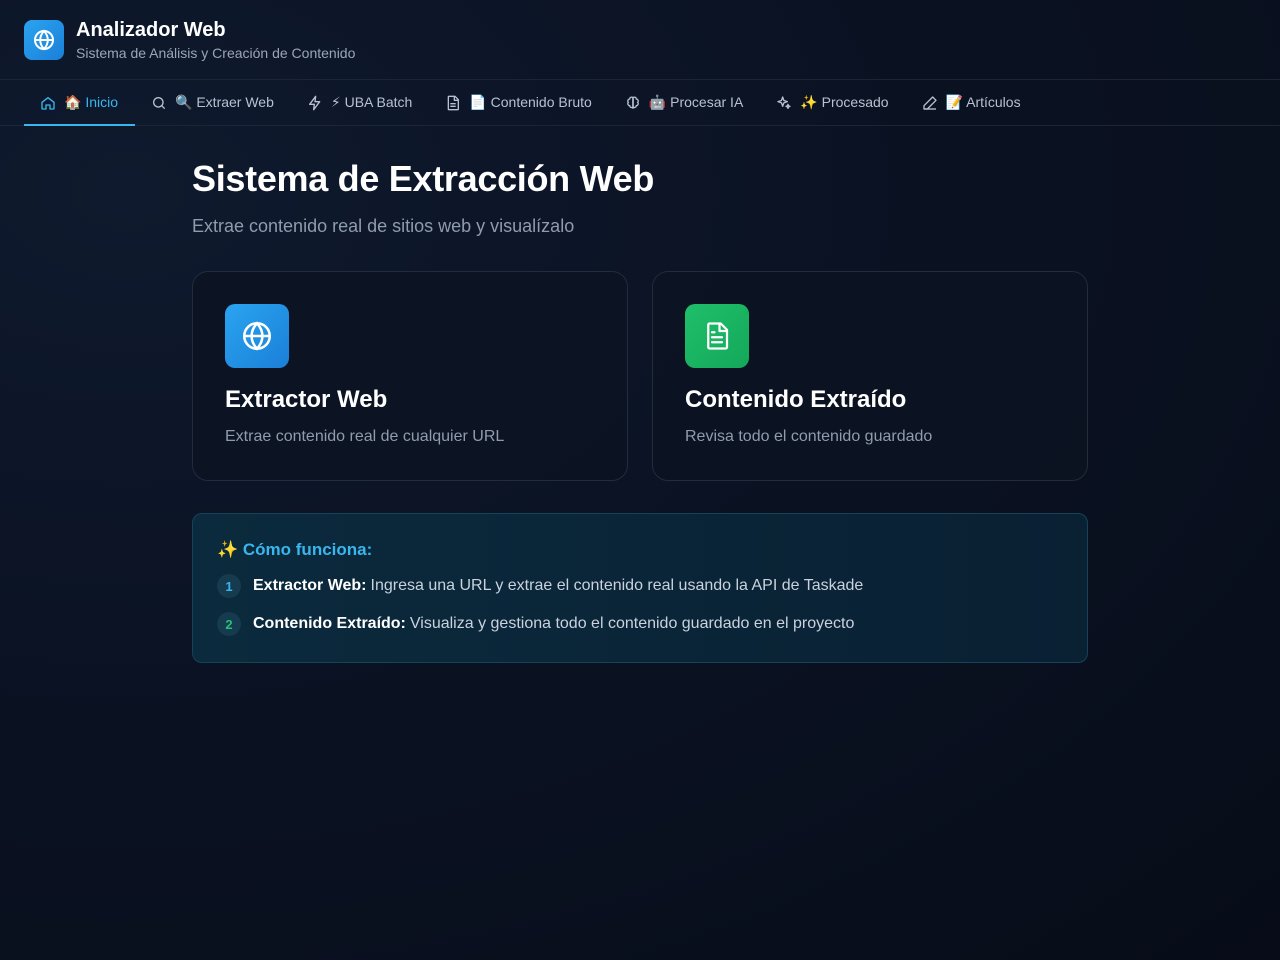 This screenshot has height=960, width=1280. Describe the element at coordinates (696, 102) in the screenshot. I see `tab-procesar-ia-label: 🤖 Procesar IA` at that location.